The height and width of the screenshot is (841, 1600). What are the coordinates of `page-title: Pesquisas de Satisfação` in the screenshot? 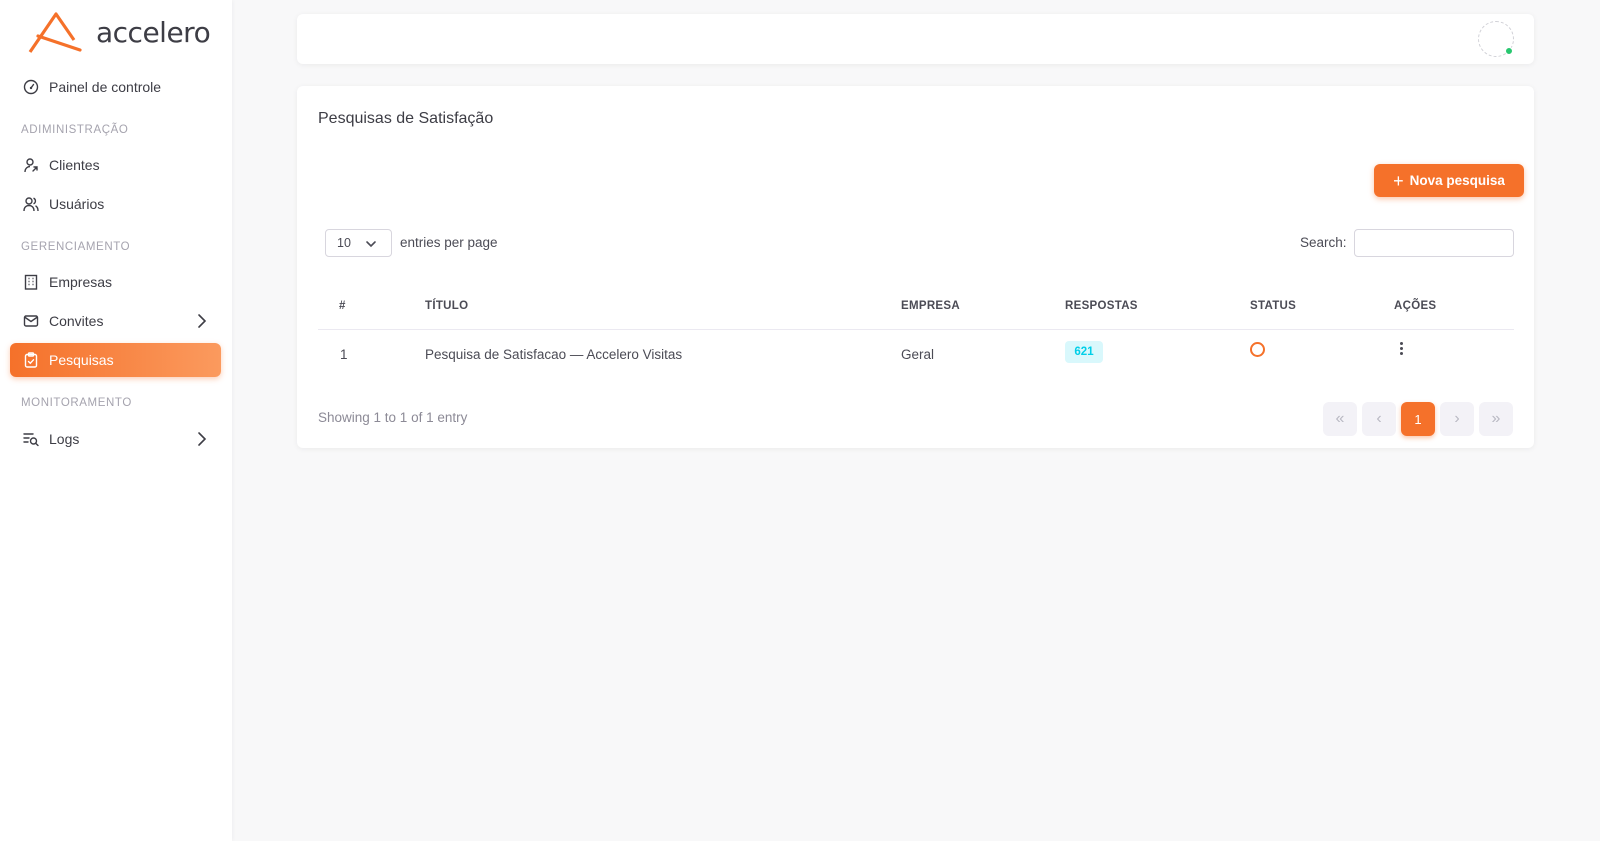 It's located at (406, 118).